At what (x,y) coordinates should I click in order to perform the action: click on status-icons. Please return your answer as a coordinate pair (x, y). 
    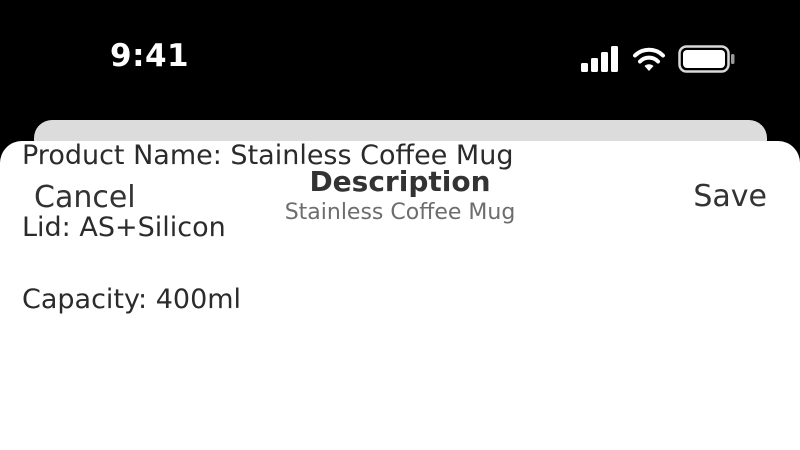
    Looking at the image, I should click on (658, 59).